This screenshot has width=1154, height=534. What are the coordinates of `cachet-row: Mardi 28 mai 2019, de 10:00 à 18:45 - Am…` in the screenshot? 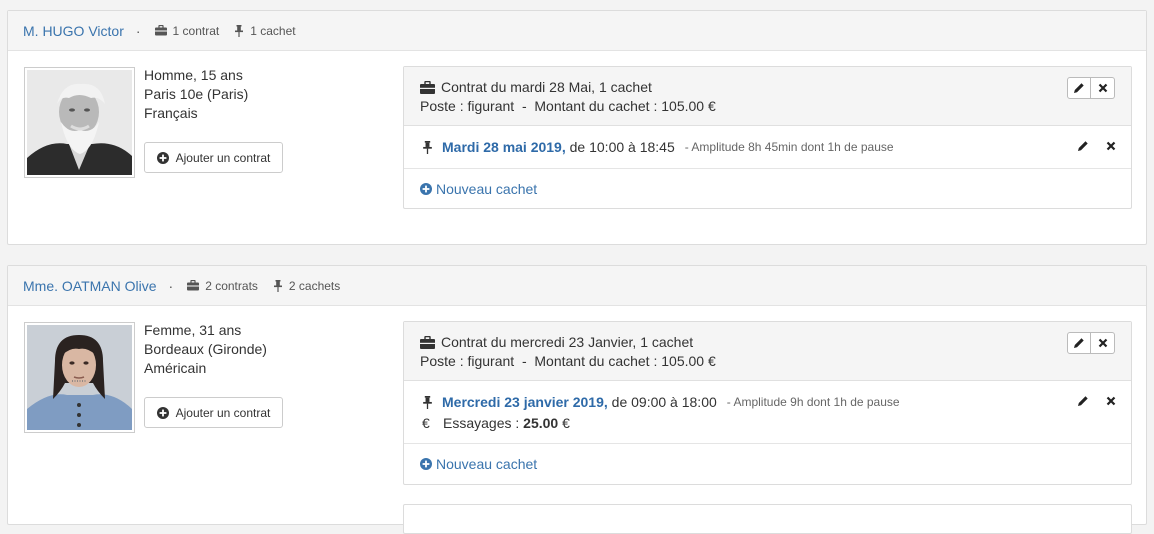 It's located at (767, 147).